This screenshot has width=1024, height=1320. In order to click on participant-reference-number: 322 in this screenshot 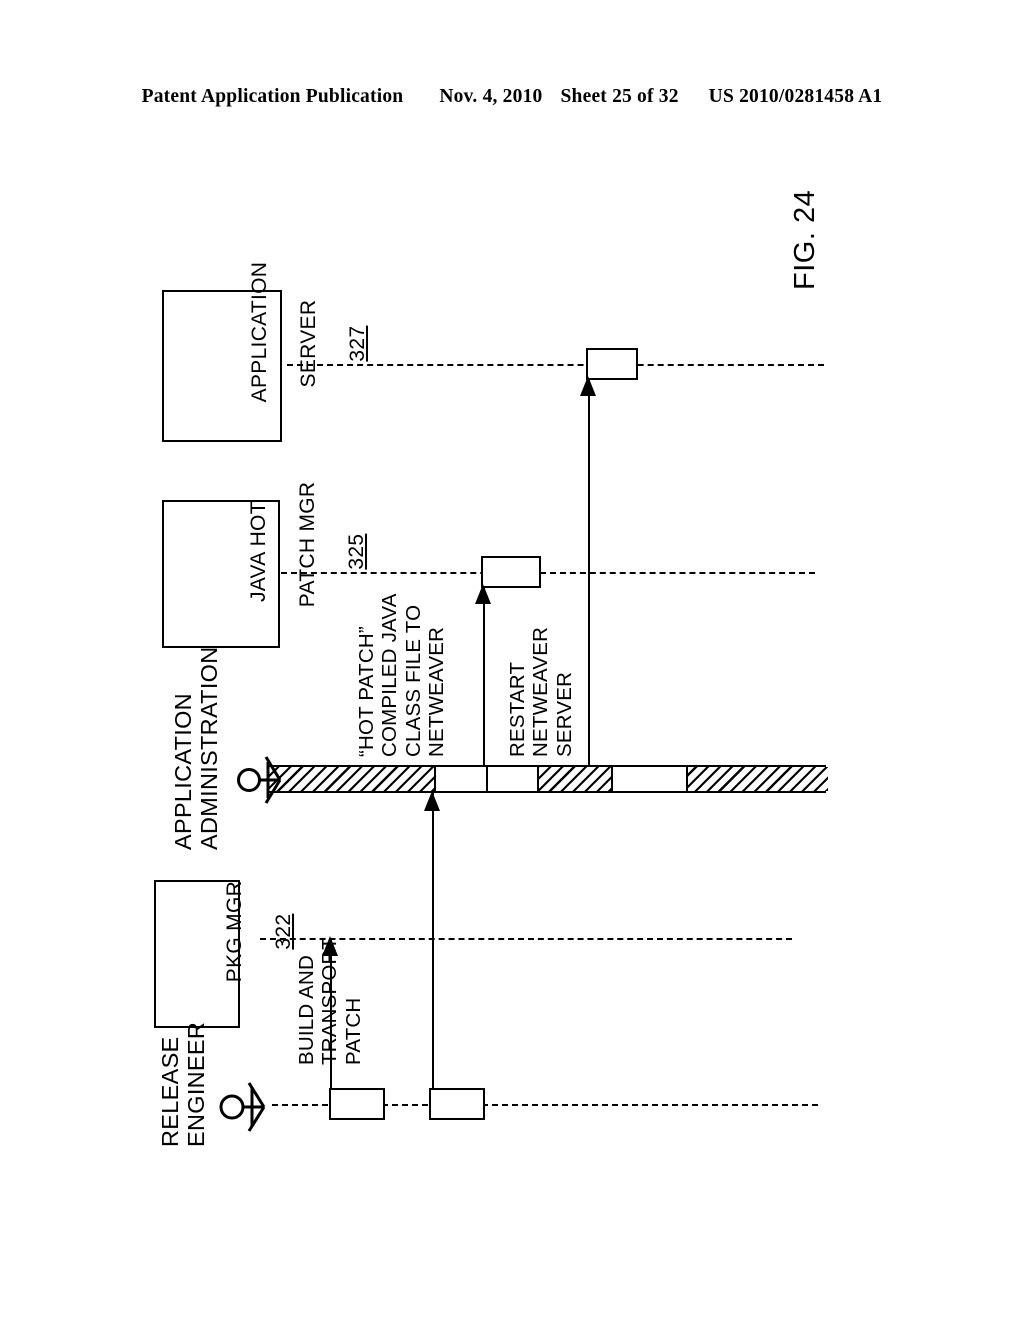, I will do `click(284, 931)`.